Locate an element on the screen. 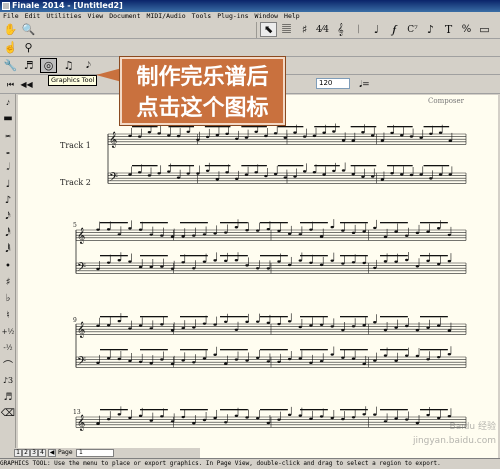  menu-help: Help is located at coordinates (292, 16).